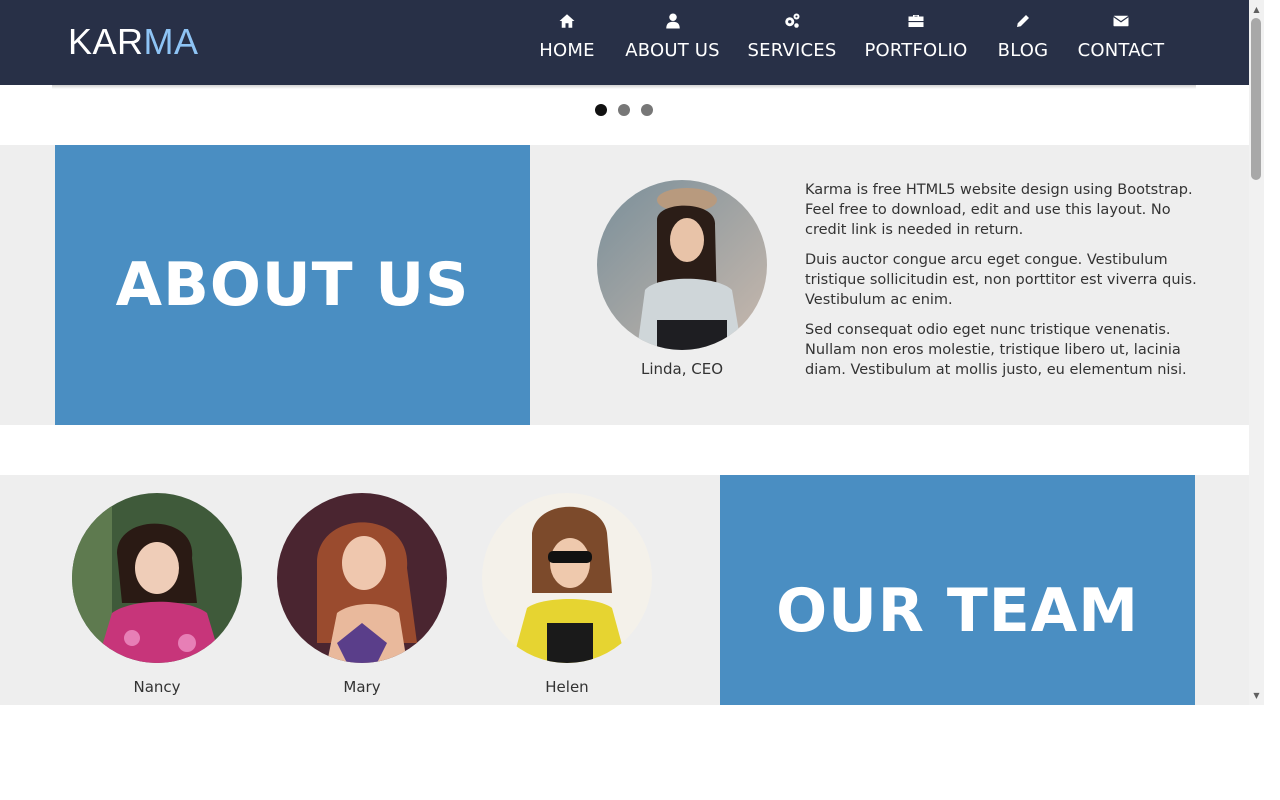 This screenshot has width=1280, height=800. I want to click on team-photo-helen, so click(567, 578).